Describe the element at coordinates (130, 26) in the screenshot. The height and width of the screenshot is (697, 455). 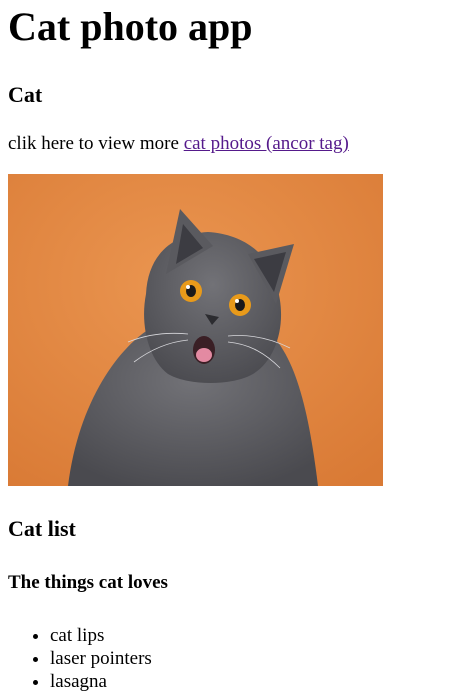
I see `page-title: Cat photo app` at that location.